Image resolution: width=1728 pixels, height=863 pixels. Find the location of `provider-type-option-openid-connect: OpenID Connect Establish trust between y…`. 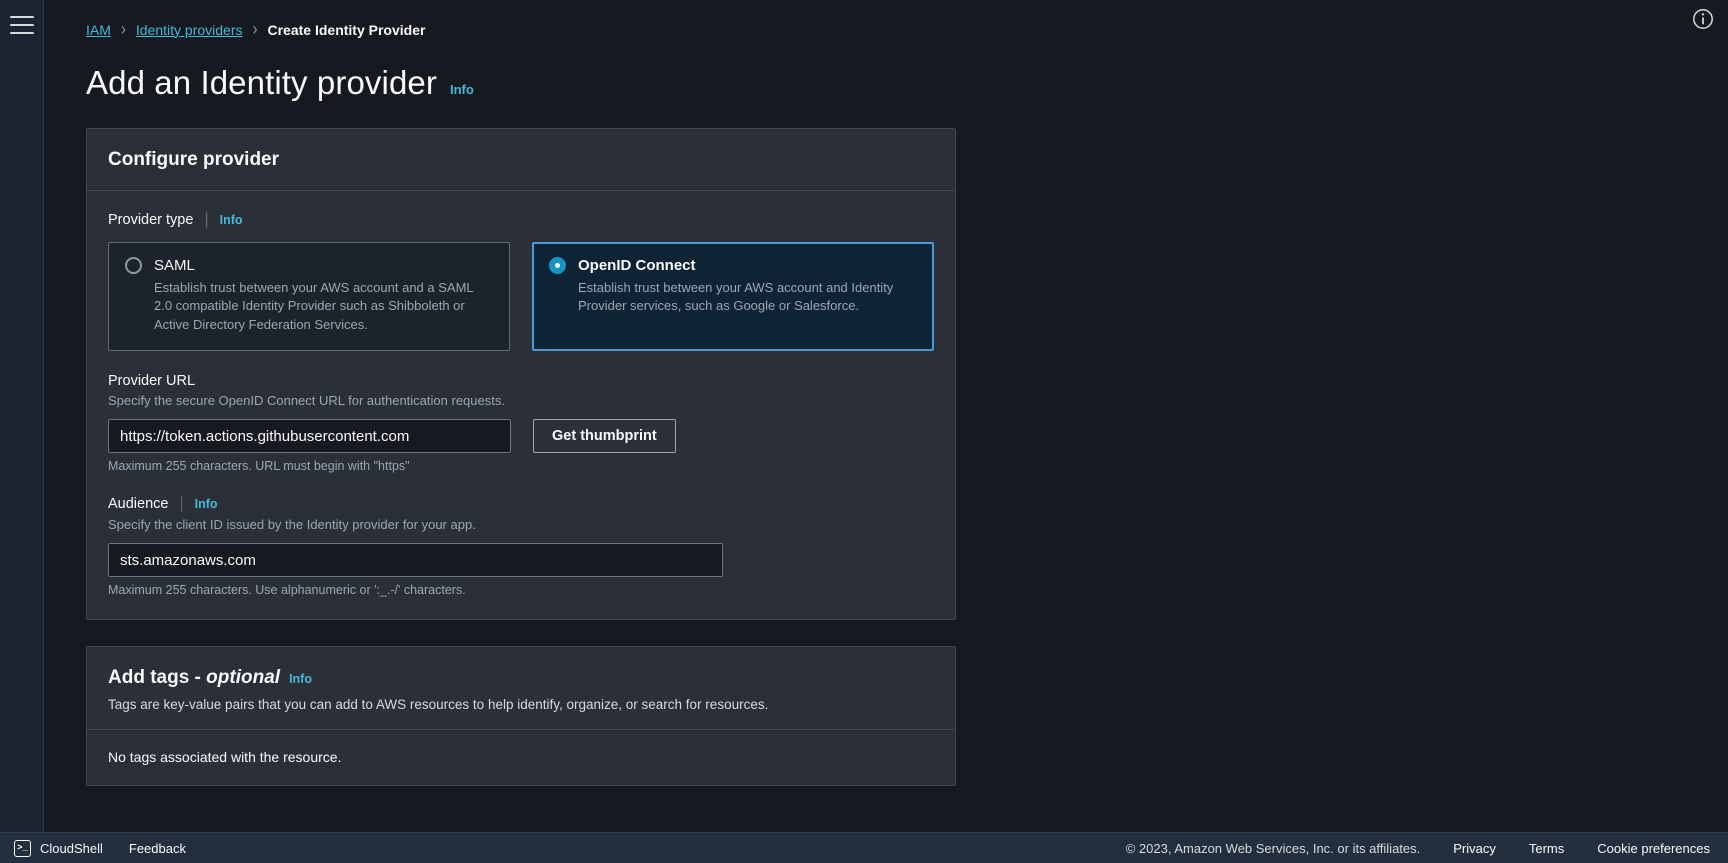

provider-type-option-openid-connect: OpenID Connect Establish trust between y… is located at coordinates (733, 297).